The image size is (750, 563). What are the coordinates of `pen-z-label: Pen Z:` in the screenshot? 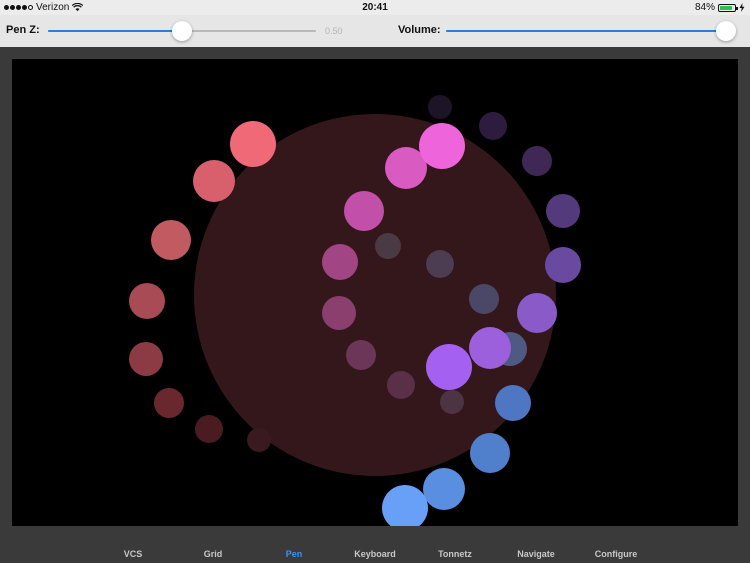 It's located at (23, 30).